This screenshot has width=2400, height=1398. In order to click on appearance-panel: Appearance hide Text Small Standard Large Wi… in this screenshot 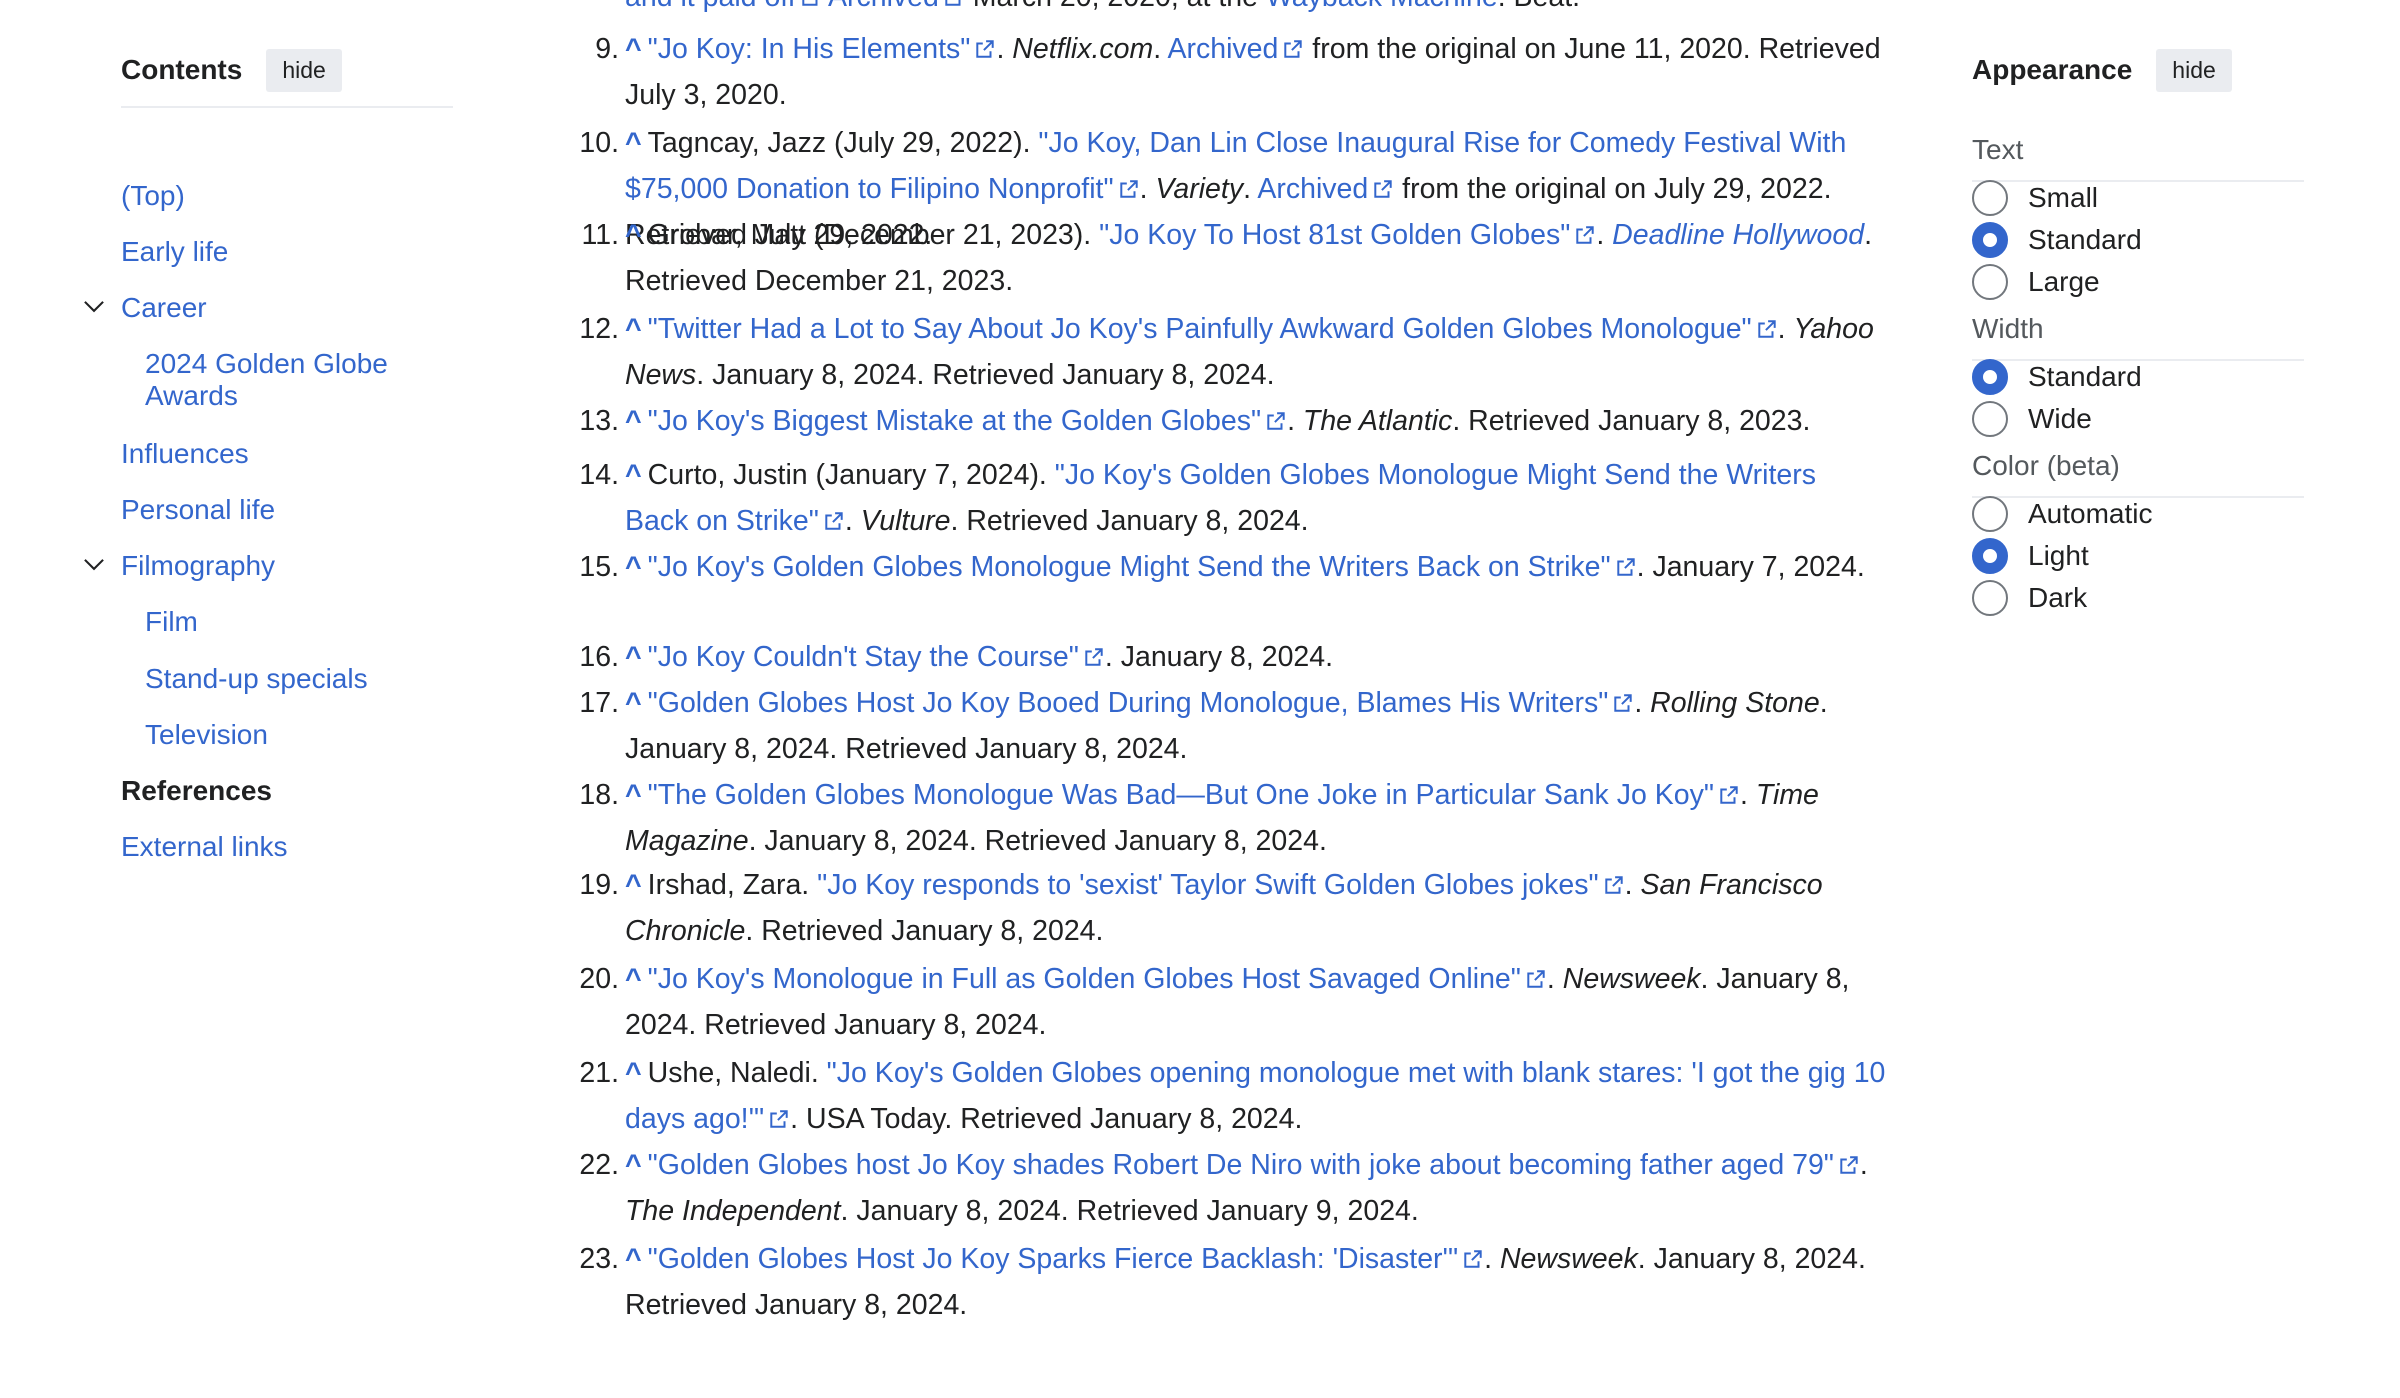, I will do `click(2138, 331)`.